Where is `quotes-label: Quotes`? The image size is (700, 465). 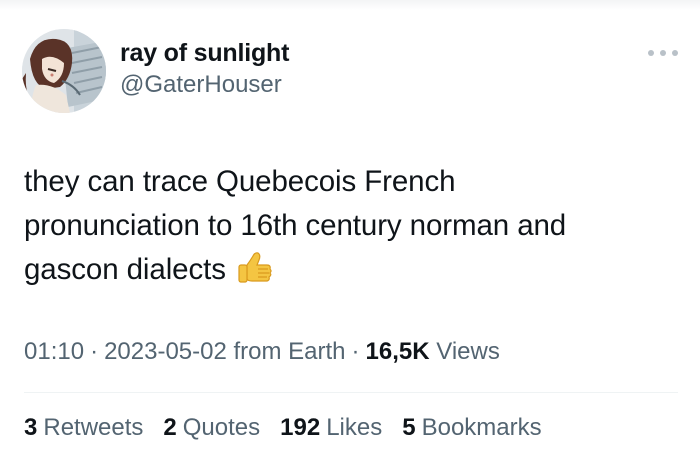 quotes-label: Quotes is located at coordinates (221, 427).